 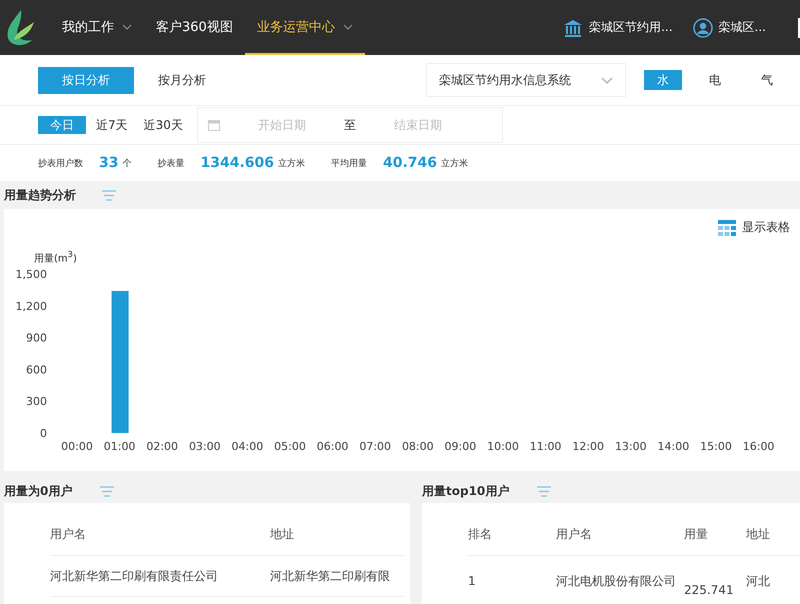 What do you see at coordinates (573, 27) in the screenshot?
I see `bank-icon` at bounding box center [573, 27].